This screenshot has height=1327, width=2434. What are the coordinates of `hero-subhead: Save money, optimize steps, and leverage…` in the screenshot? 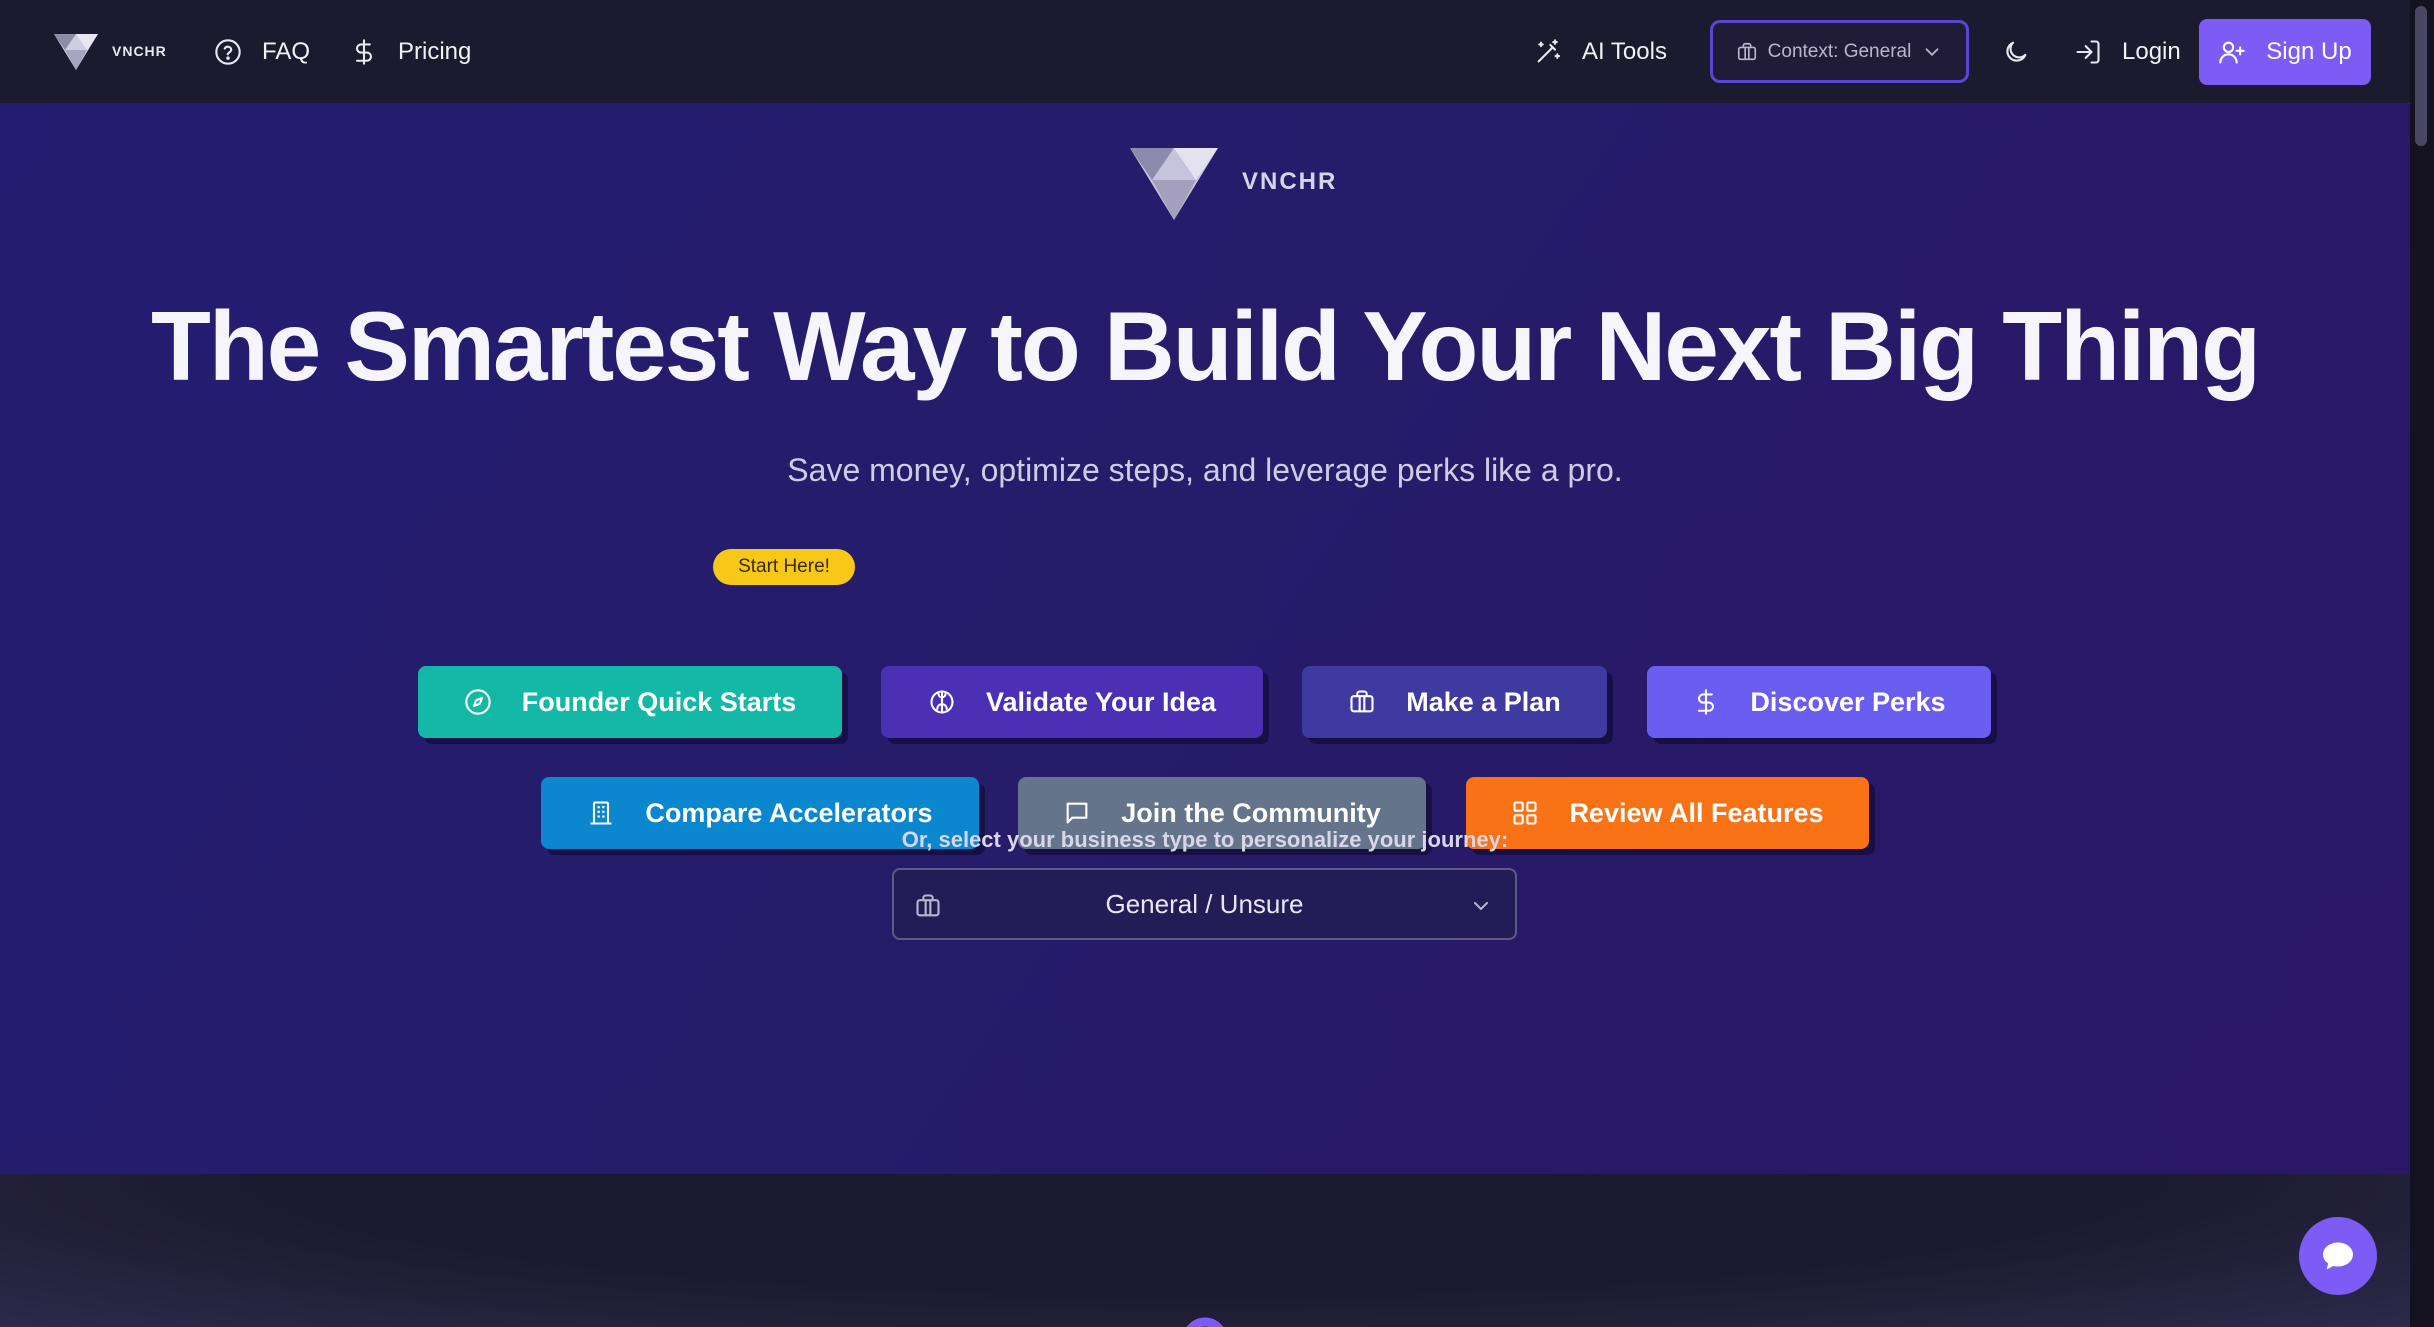 It's located at (1205, 470).